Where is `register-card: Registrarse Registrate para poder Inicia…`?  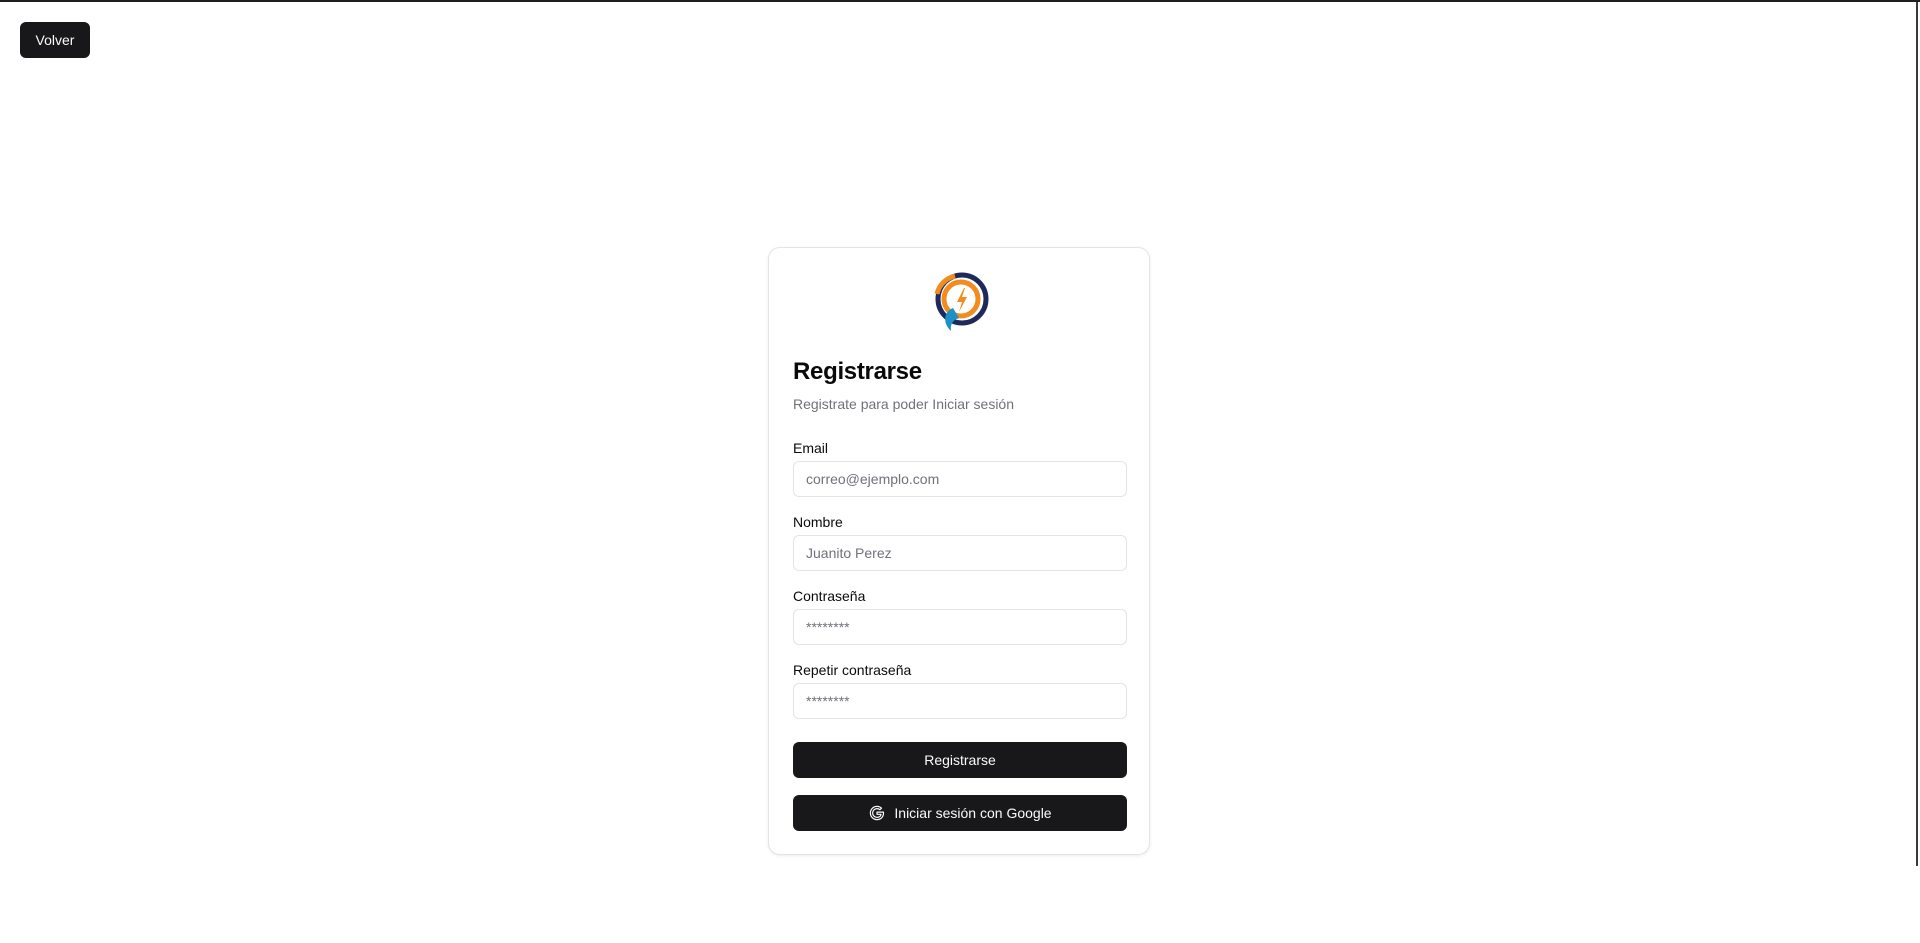 register-card: Registrarse Registrate para poder Inicia… is located at coordinates (959, 551).